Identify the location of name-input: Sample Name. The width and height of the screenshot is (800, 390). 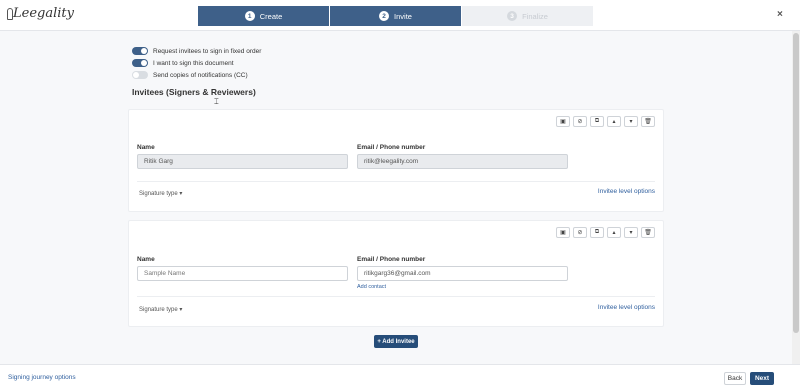
(242, 273).